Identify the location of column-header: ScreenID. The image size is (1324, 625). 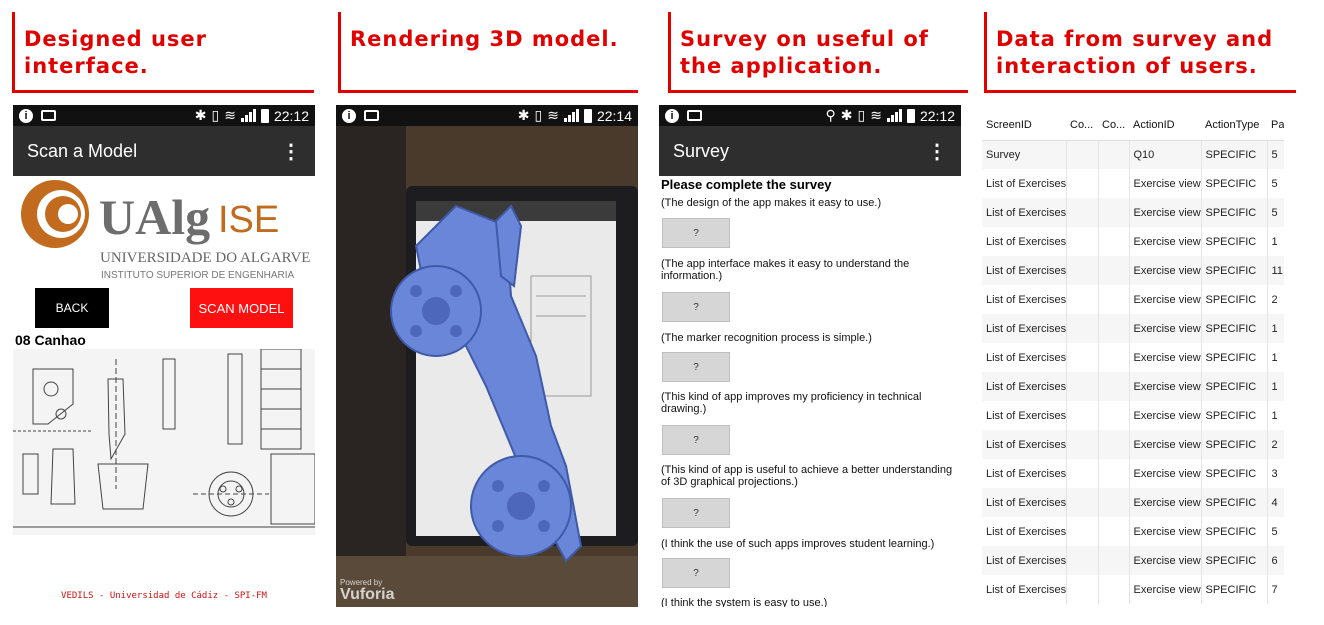
(1024, 126).